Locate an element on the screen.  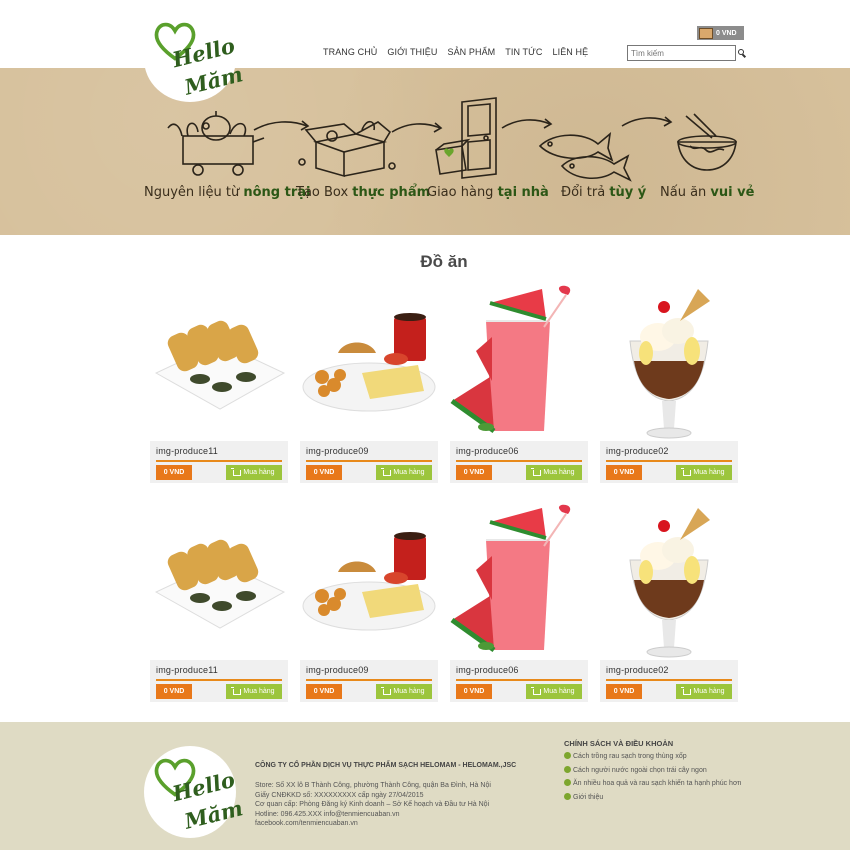
step-label-cook-bold: vui vẻ is located at coordinates (732, 192).